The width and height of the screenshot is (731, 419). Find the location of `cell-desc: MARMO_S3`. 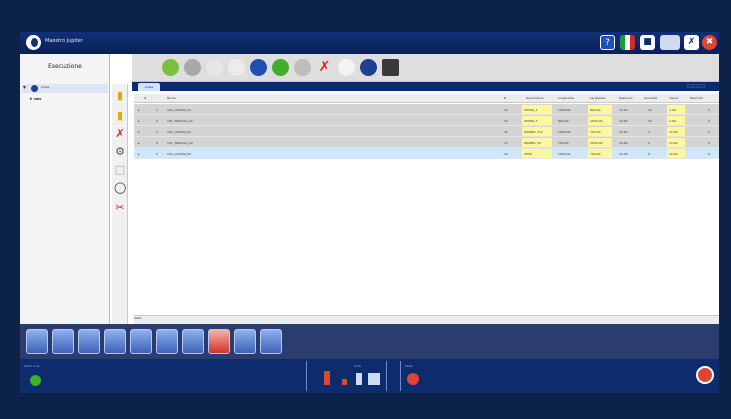

cell-desc: MARMO_S3 is located at coordinates (532, 143).